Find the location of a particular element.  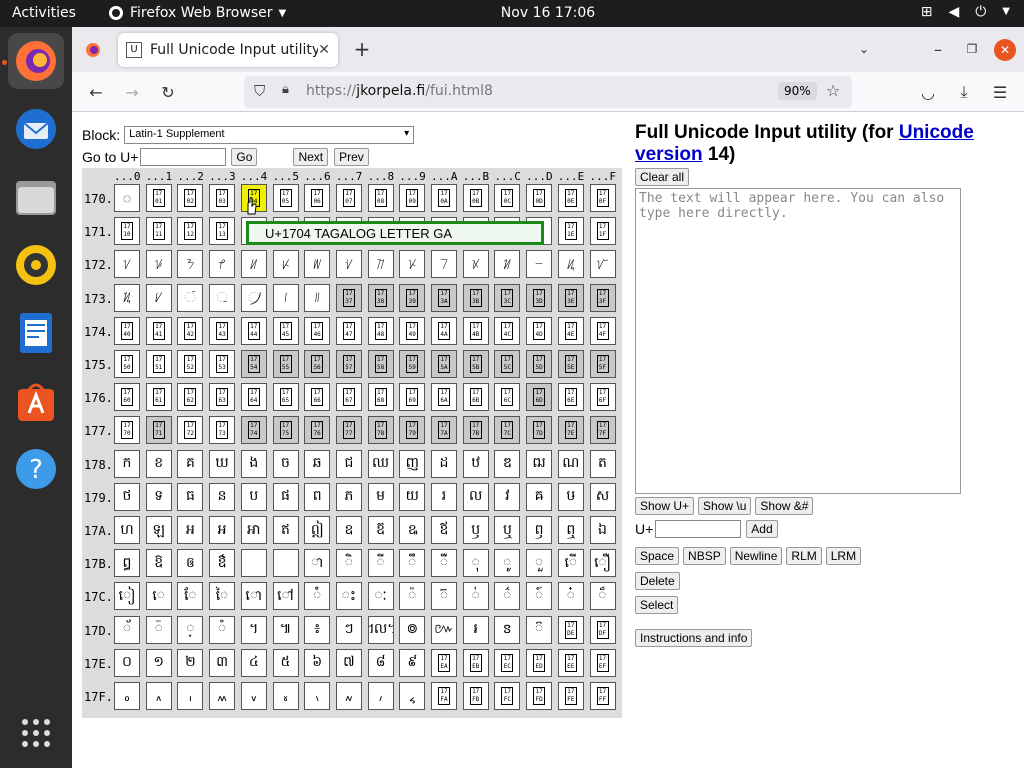

char-cell: 17 45 is located at coordinates (285, 330).